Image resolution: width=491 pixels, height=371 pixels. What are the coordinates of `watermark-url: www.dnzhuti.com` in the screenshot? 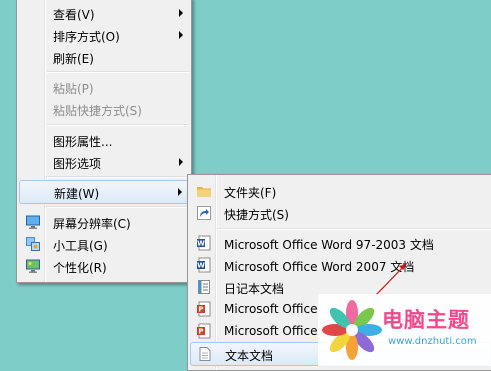 It's located at (432, 341).